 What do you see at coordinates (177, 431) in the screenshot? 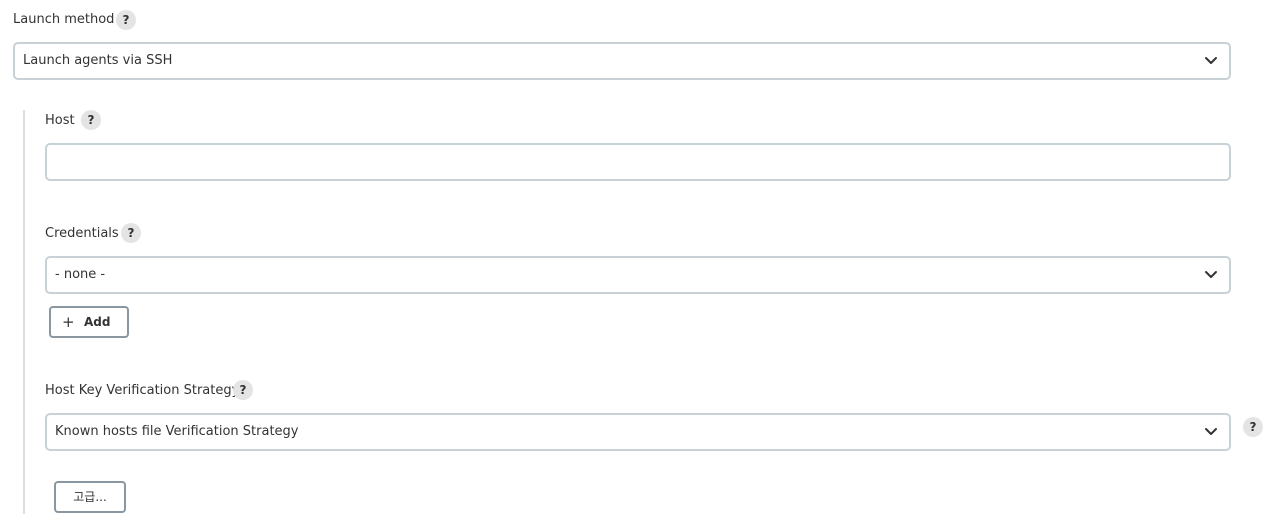
I see `host-key-strategy-selected-value: Known hosts file Verification Strategy` at bounding box center [177, 431].